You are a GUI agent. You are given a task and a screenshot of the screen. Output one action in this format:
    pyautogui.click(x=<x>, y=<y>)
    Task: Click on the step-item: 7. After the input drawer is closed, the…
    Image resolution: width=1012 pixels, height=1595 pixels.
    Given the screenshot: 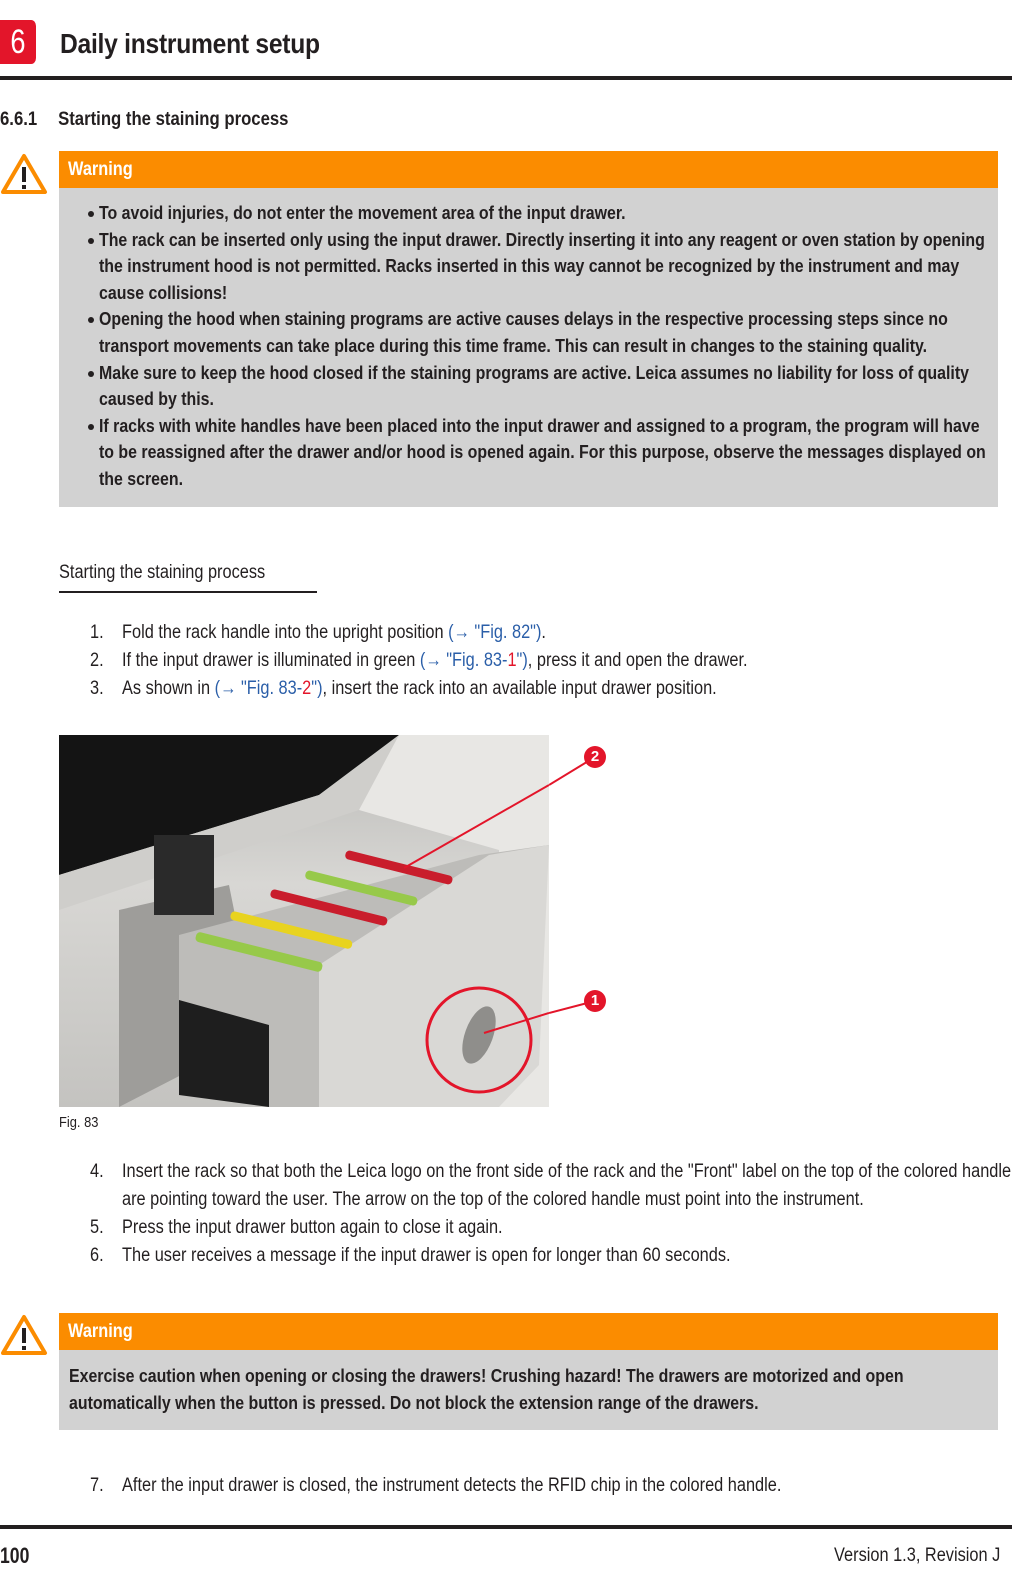 What is the action you would take?
    pyautogui.click(x=545, y=1486)
    